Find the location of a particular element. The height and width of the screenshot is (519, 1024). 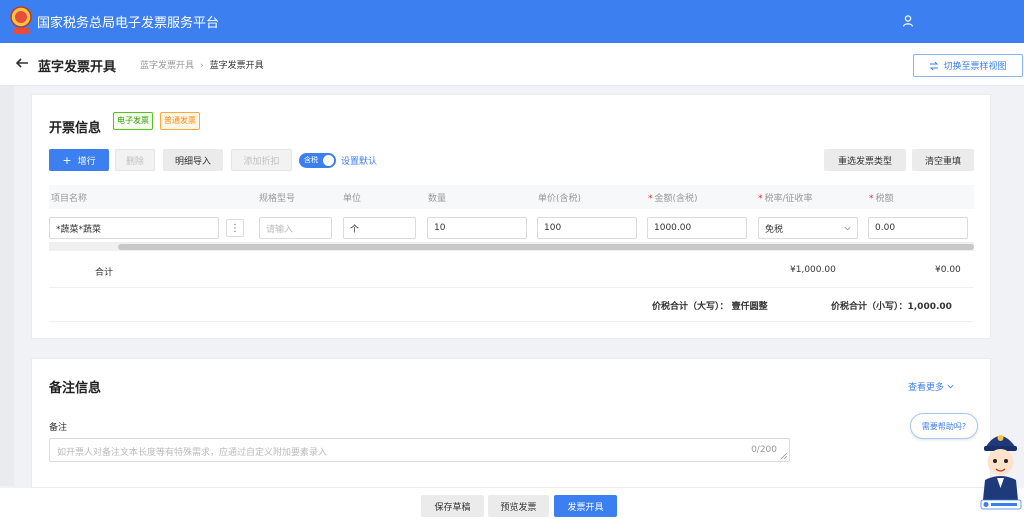

subtotal-label: 合计 is located at coordinates (104, 273).